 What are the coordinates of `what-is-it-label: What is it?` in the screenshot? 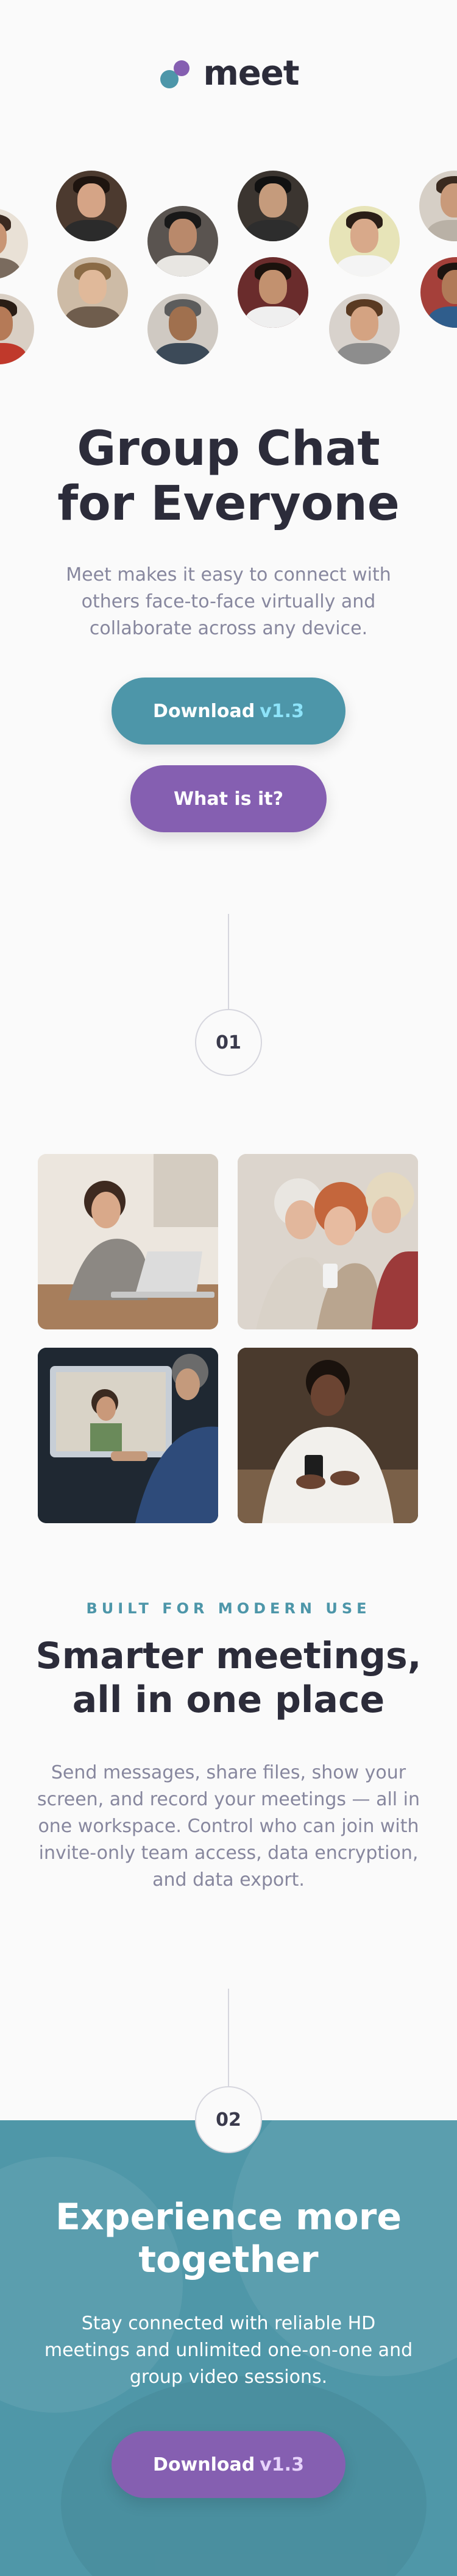 It's located at (228, 799).